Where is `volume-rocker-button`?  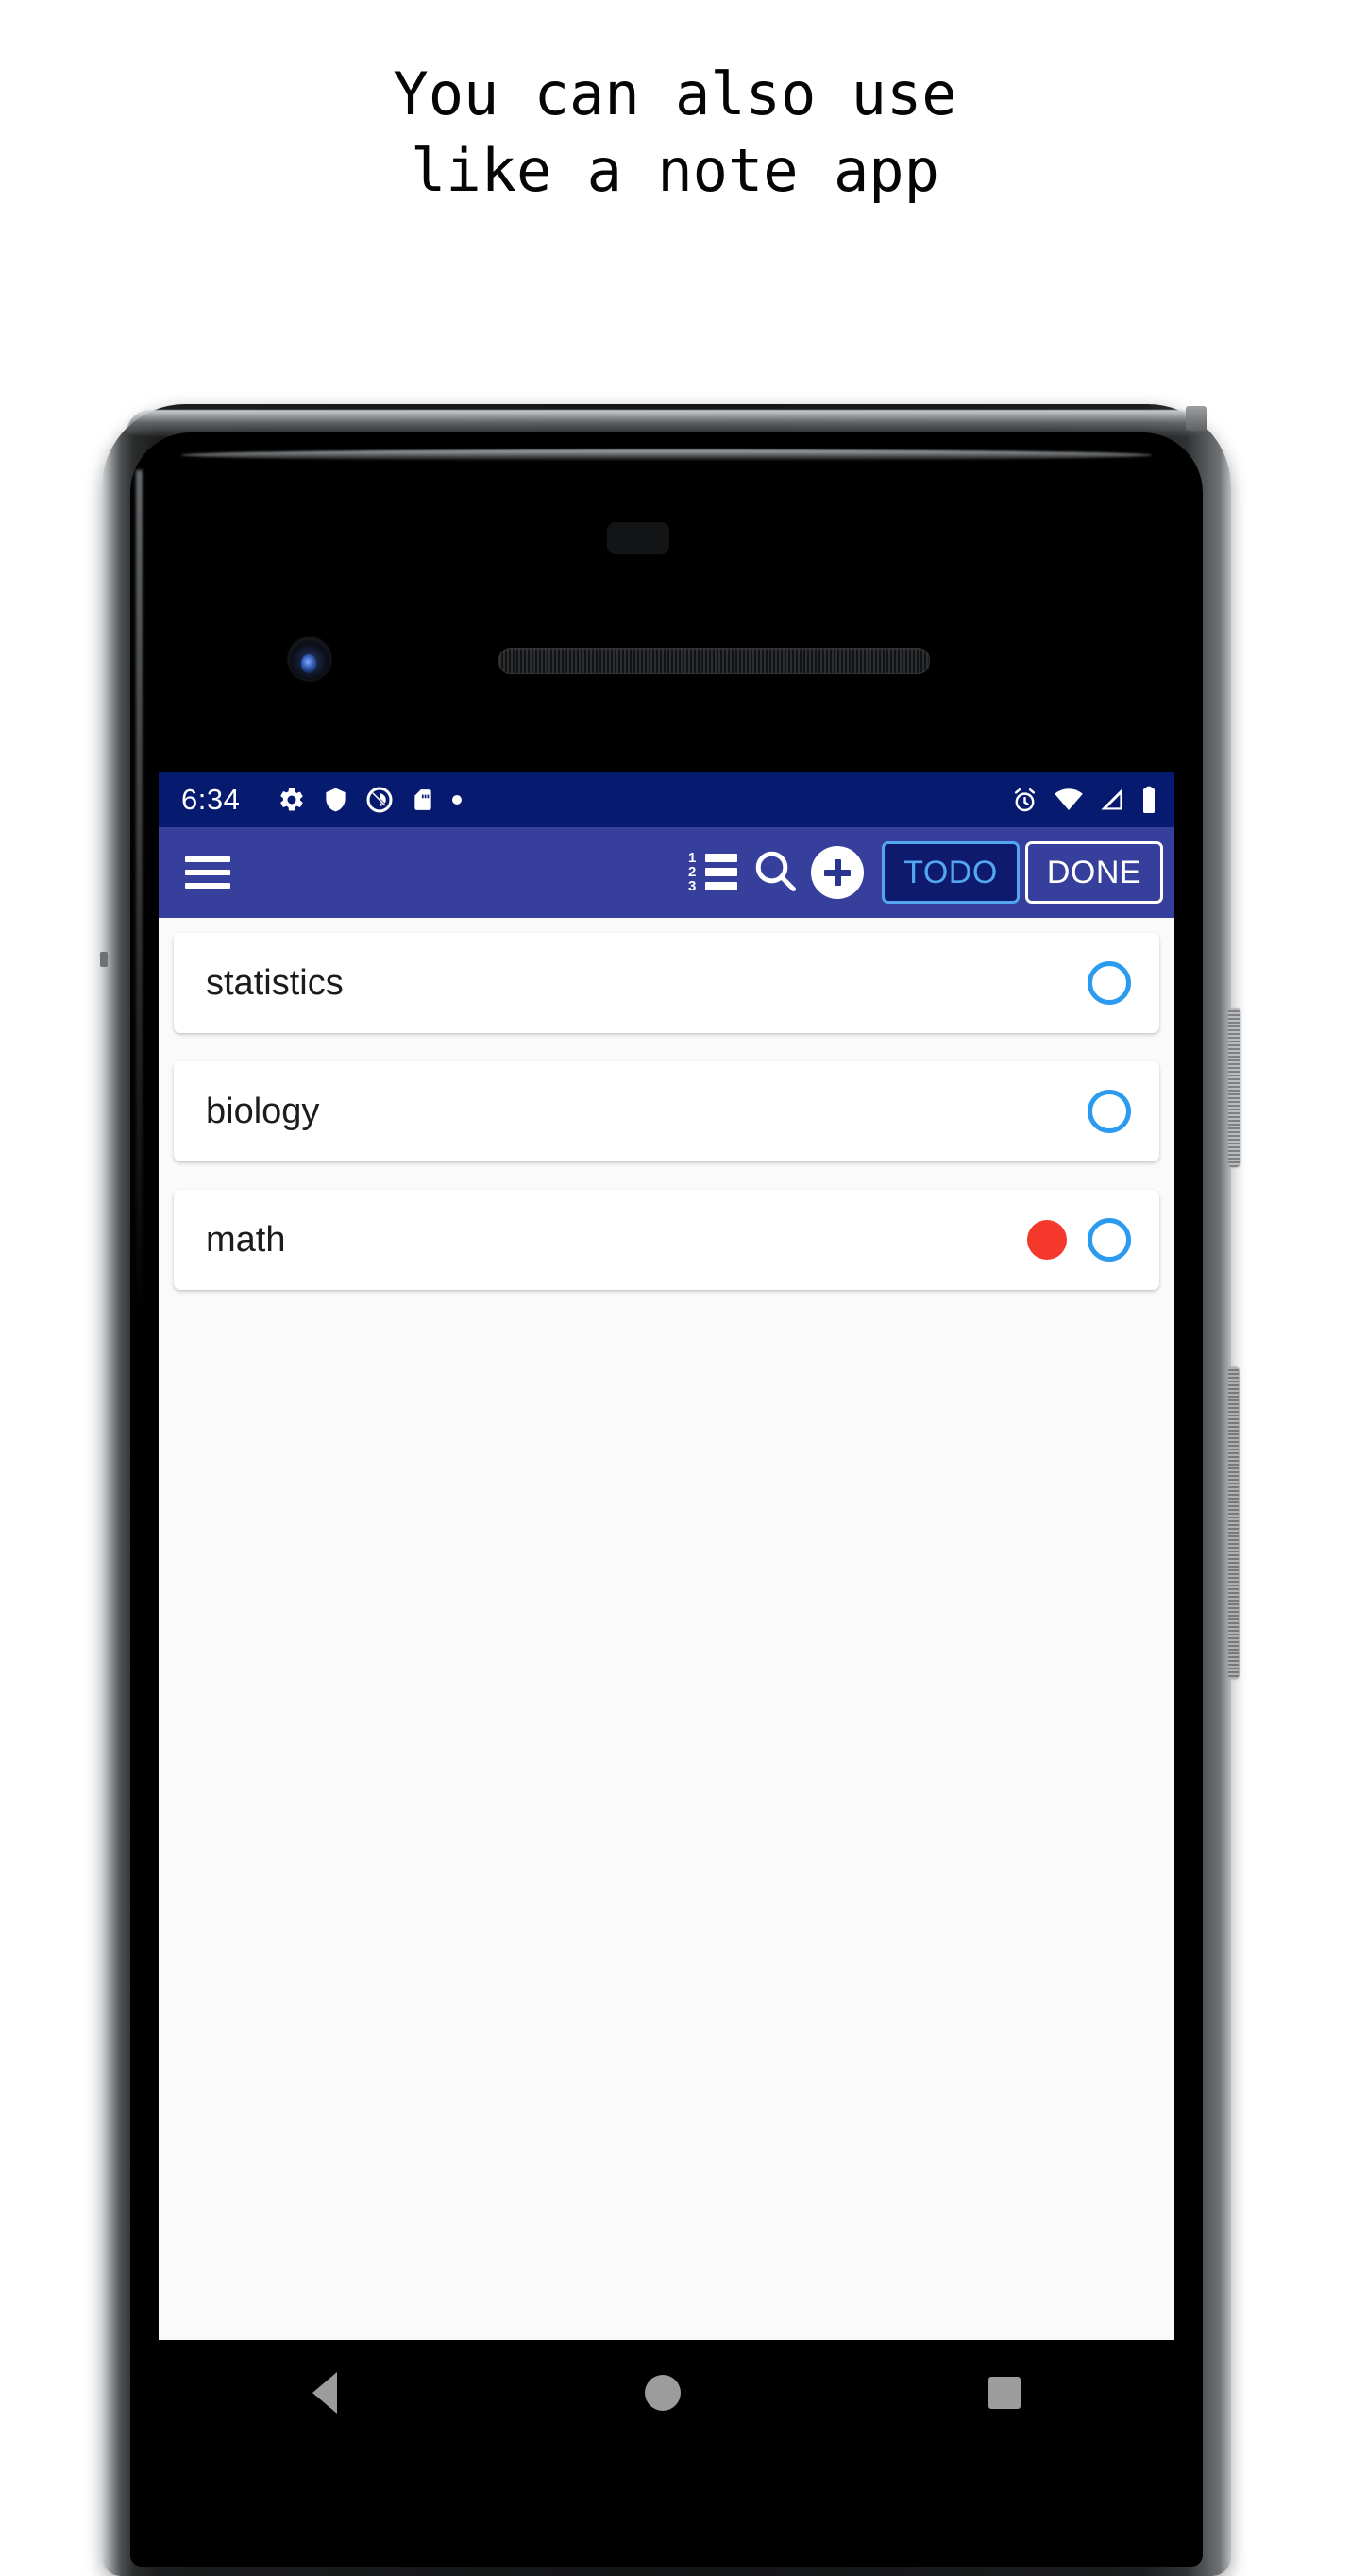 volume-rocker-button is located at coordinates (1234, 1523).